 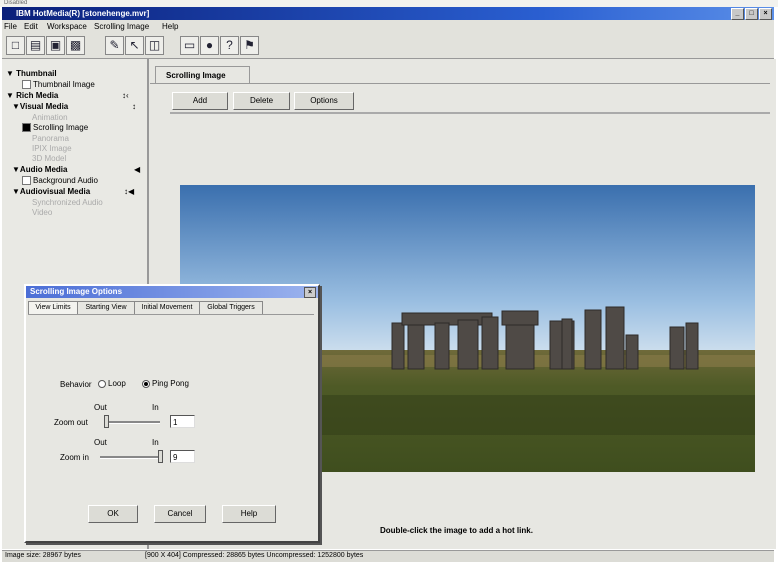 I want to click on flag-icon: ⚑, so click(x=249, y=45).